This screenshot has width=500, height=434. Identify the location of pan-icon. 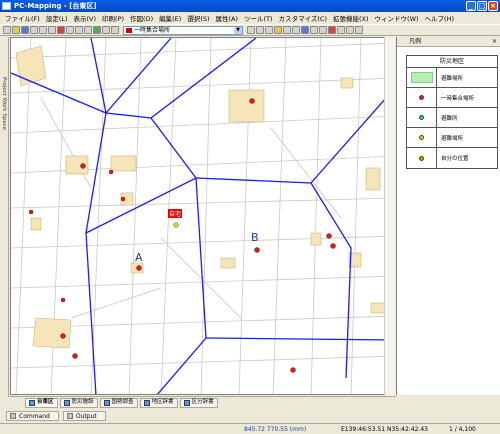
(269, 30).